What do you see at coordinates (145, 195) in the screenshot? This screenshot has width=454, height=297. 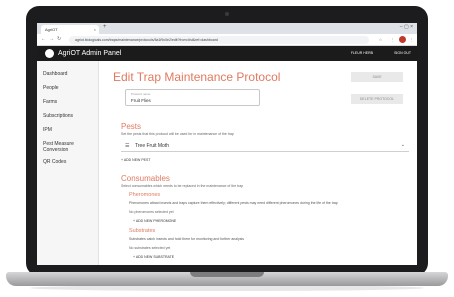 I see `pheromones-title: Pheromones` at bounding box center [145, 195].